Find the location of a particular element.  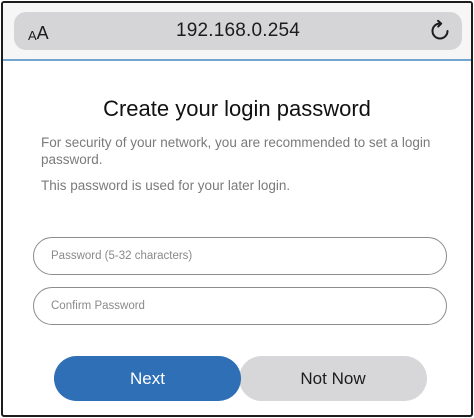

not-now-label: Not Now is located at coordinates (333, 378).